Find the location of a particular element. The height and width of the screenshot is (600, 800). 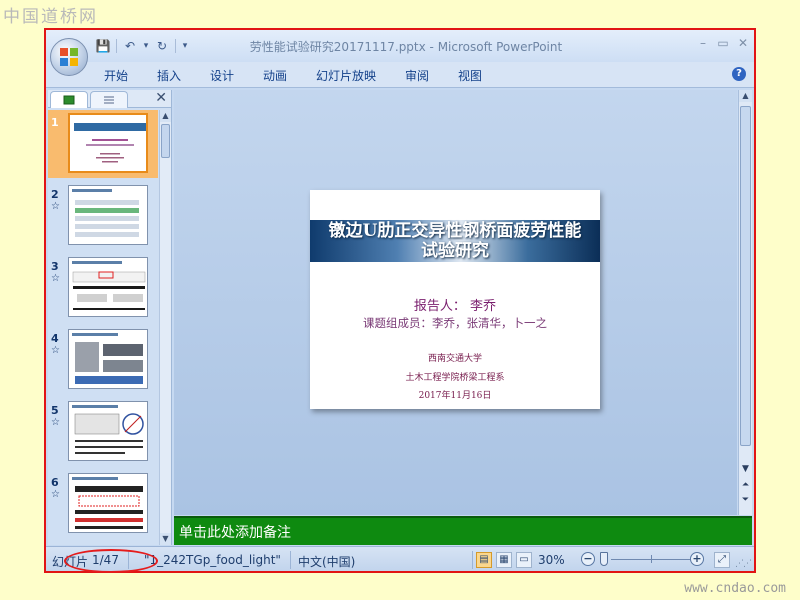

watermark-site-name: 中国道桥网 is located at coordinates (50, 17).